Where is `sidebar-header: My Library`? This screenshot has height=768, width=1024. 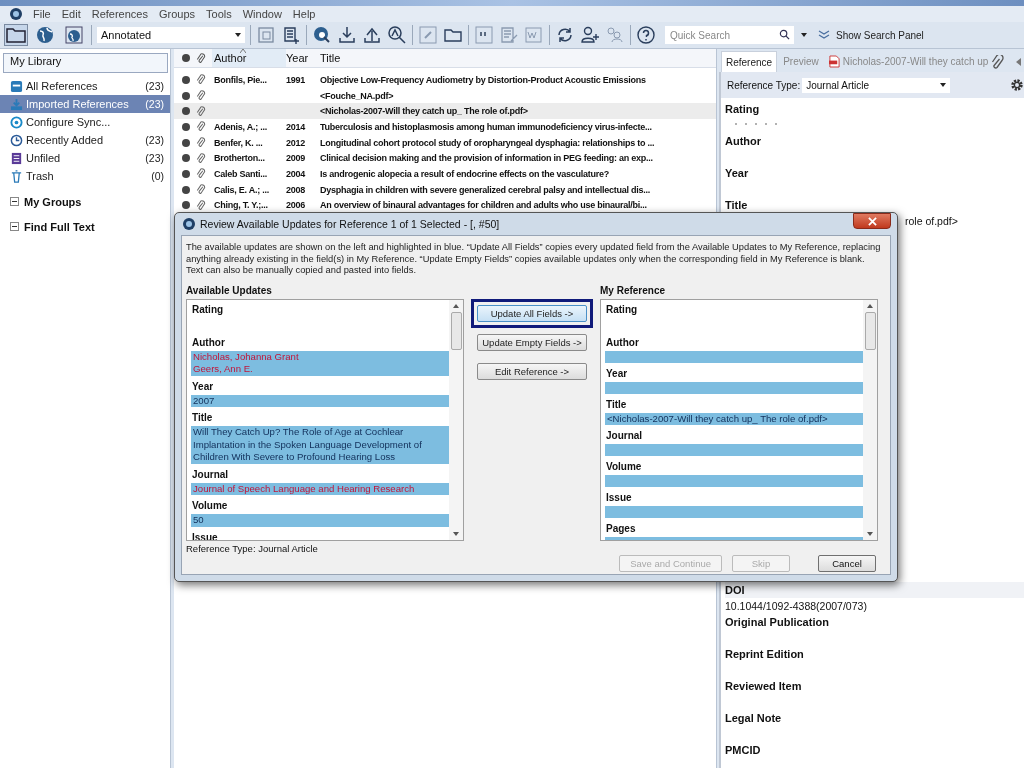 sidebar-header: My Library is located at coordinates (85, 63).